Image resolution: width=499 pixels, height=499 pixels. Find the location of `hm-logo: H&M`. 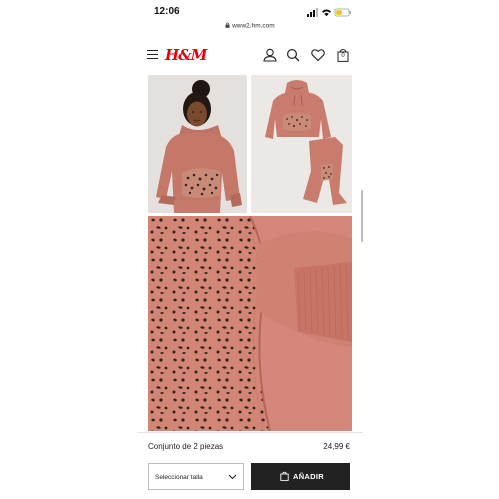

hm-logo: H&M is located at coordinates (186, 55).